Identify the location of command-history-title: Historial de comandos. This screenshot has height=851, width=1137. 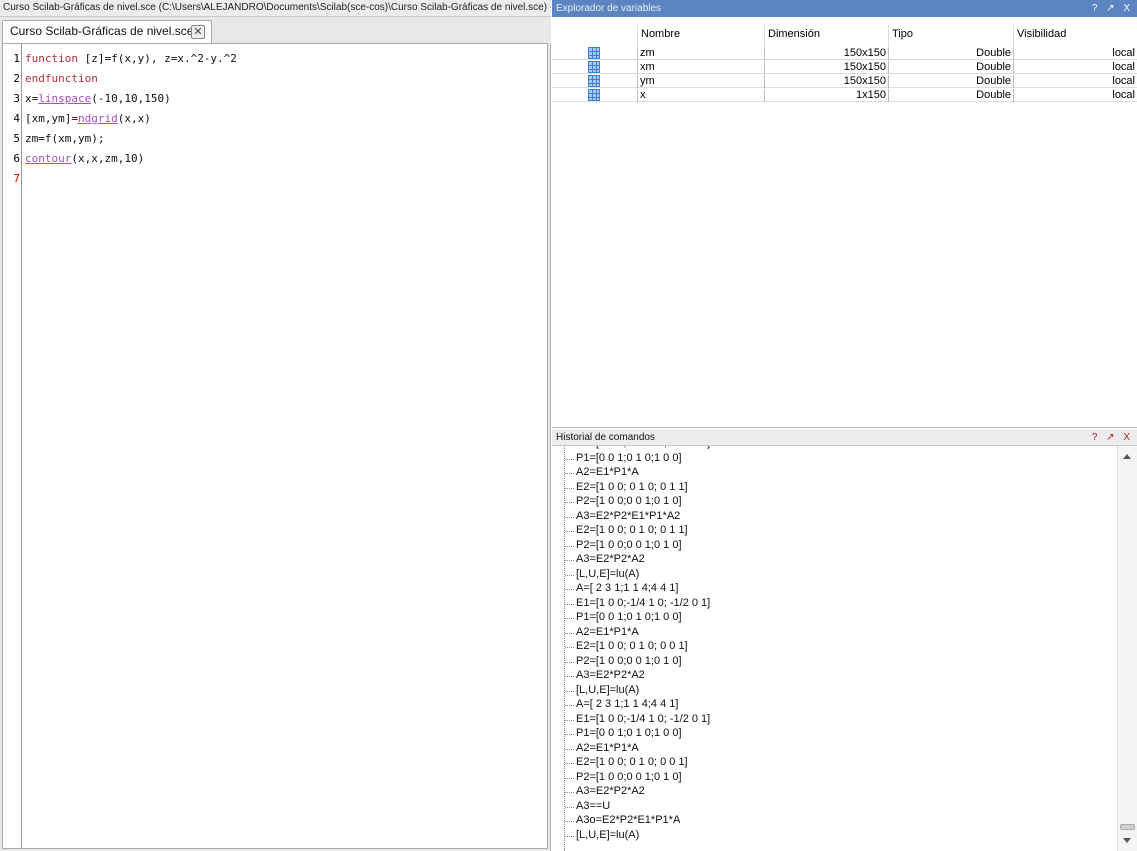
(605, 437).